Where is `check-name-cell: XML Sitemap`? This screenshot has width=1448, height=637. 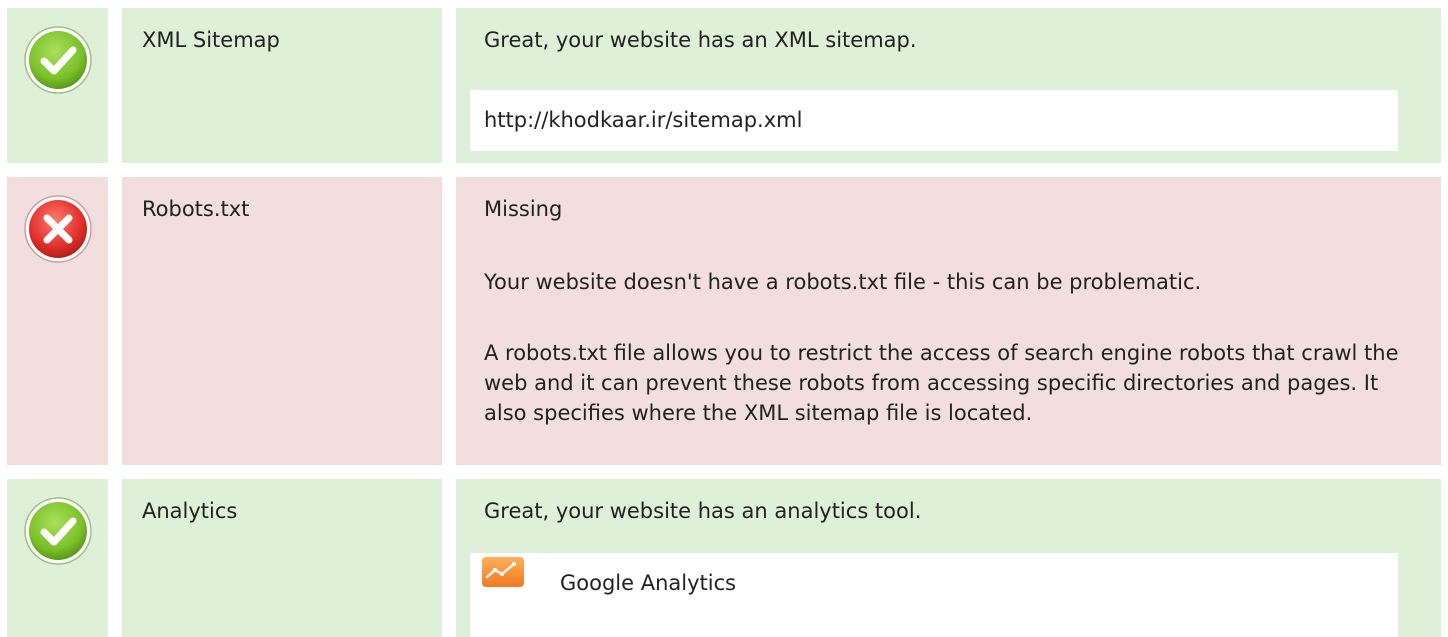 check-name-cell: XML Sitemap is located at coordinates (282, 85).